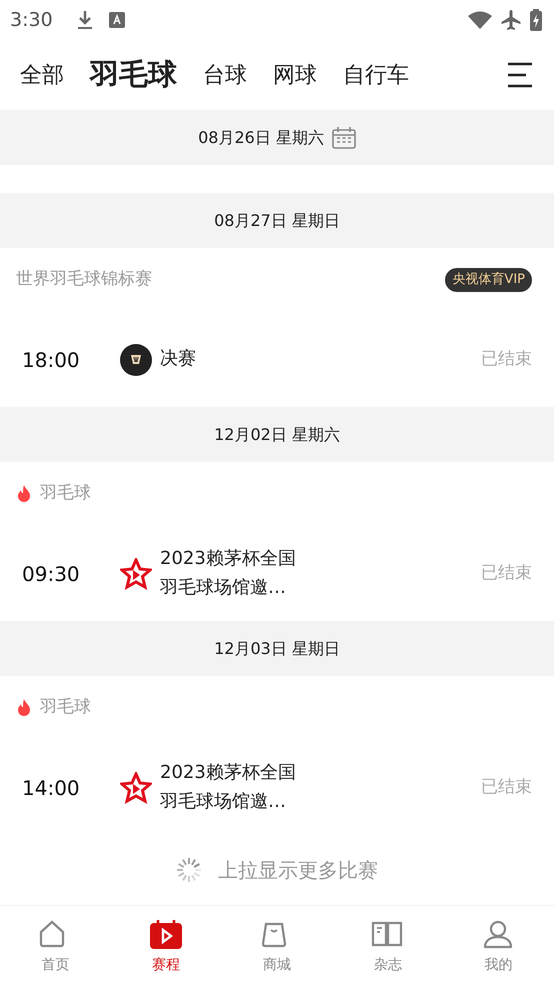 The height and width of the screenshot is (984, 554). I want to click on match-time: 09:30, so click(51, 574).